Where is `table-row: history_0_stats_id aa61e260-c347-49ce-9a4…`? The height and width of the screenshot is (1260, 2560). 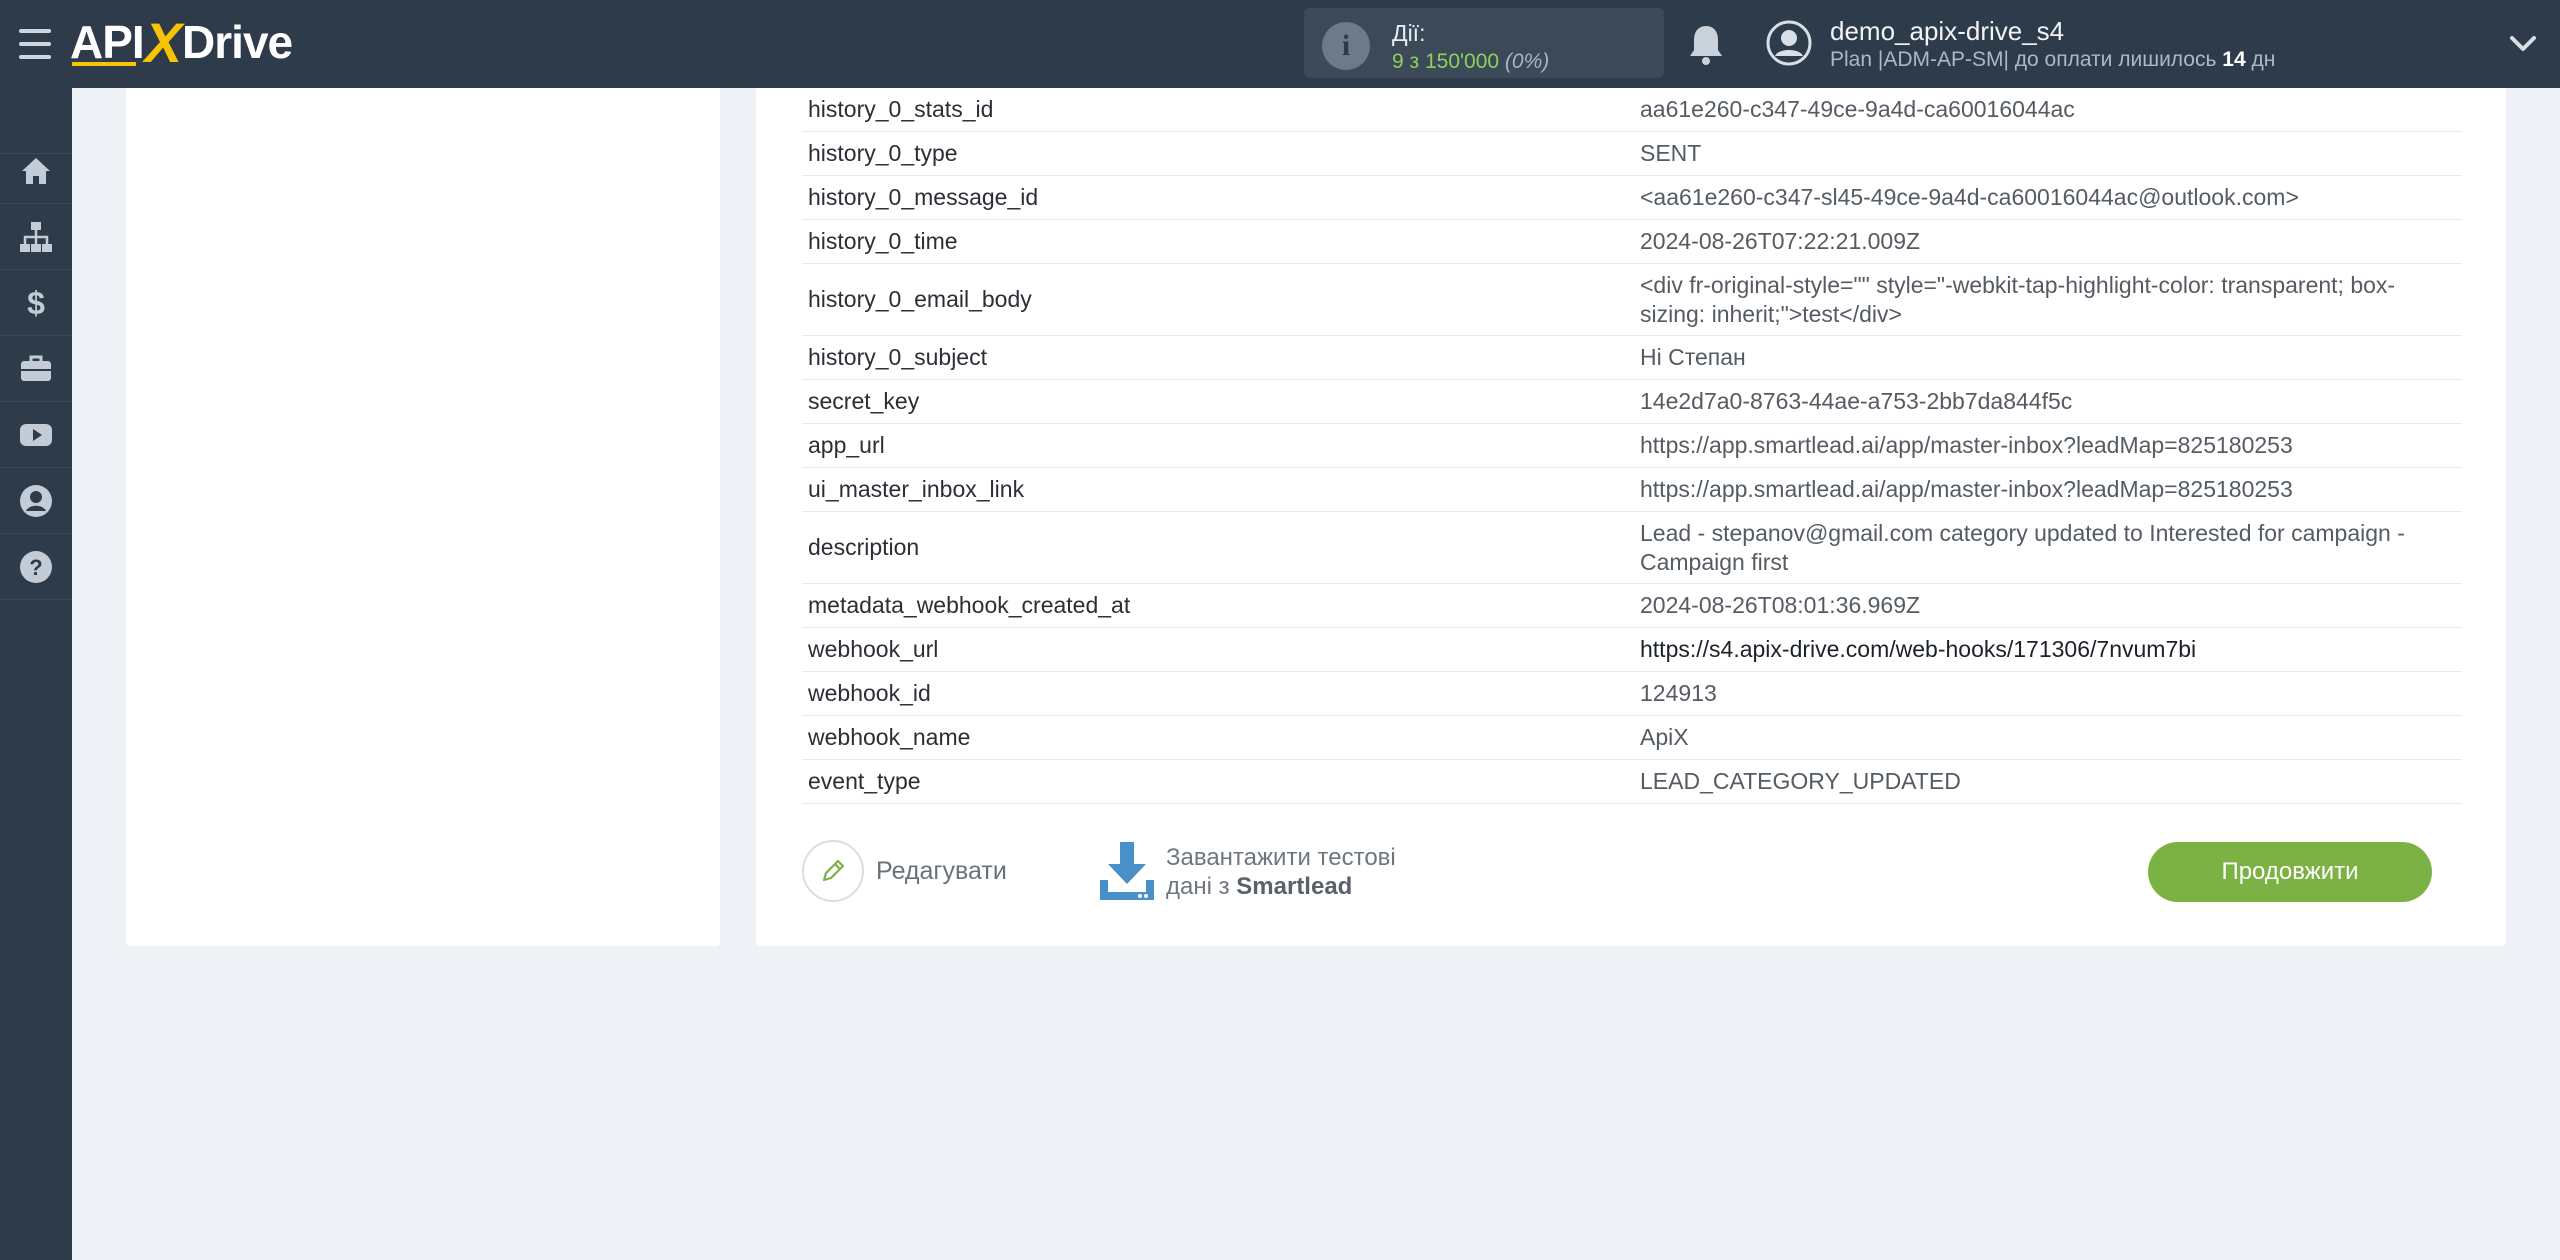
table-row: history_0_stats_id aa61e260-c347-49ce-9a4… is located at coordinates (1632, 110).